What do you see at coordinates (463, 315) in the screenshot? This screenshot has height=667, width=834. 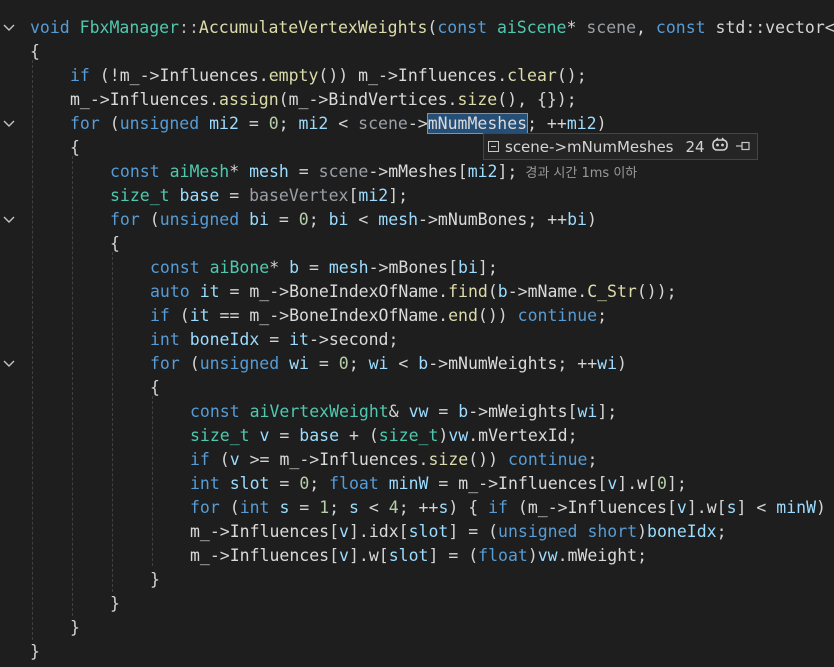 I see `function-name: end` at bounding box center [463, 315].